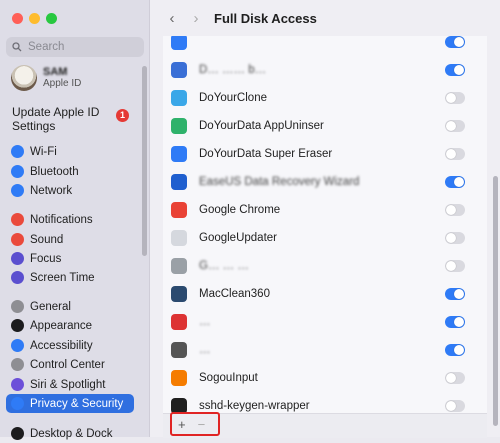 The image size is (500, 443). I want to click on sidebar-search, so click(75, 47).